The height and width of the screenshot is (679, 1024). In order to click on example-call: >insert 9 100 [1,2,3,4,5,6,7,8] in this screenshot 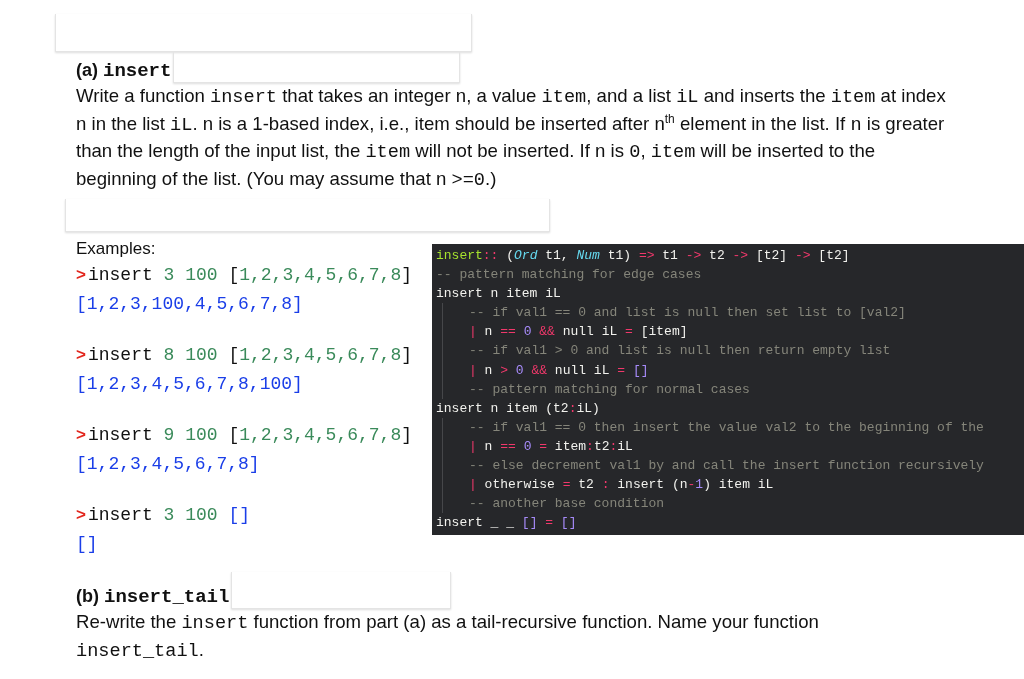, I will do `click(245, 435)`.